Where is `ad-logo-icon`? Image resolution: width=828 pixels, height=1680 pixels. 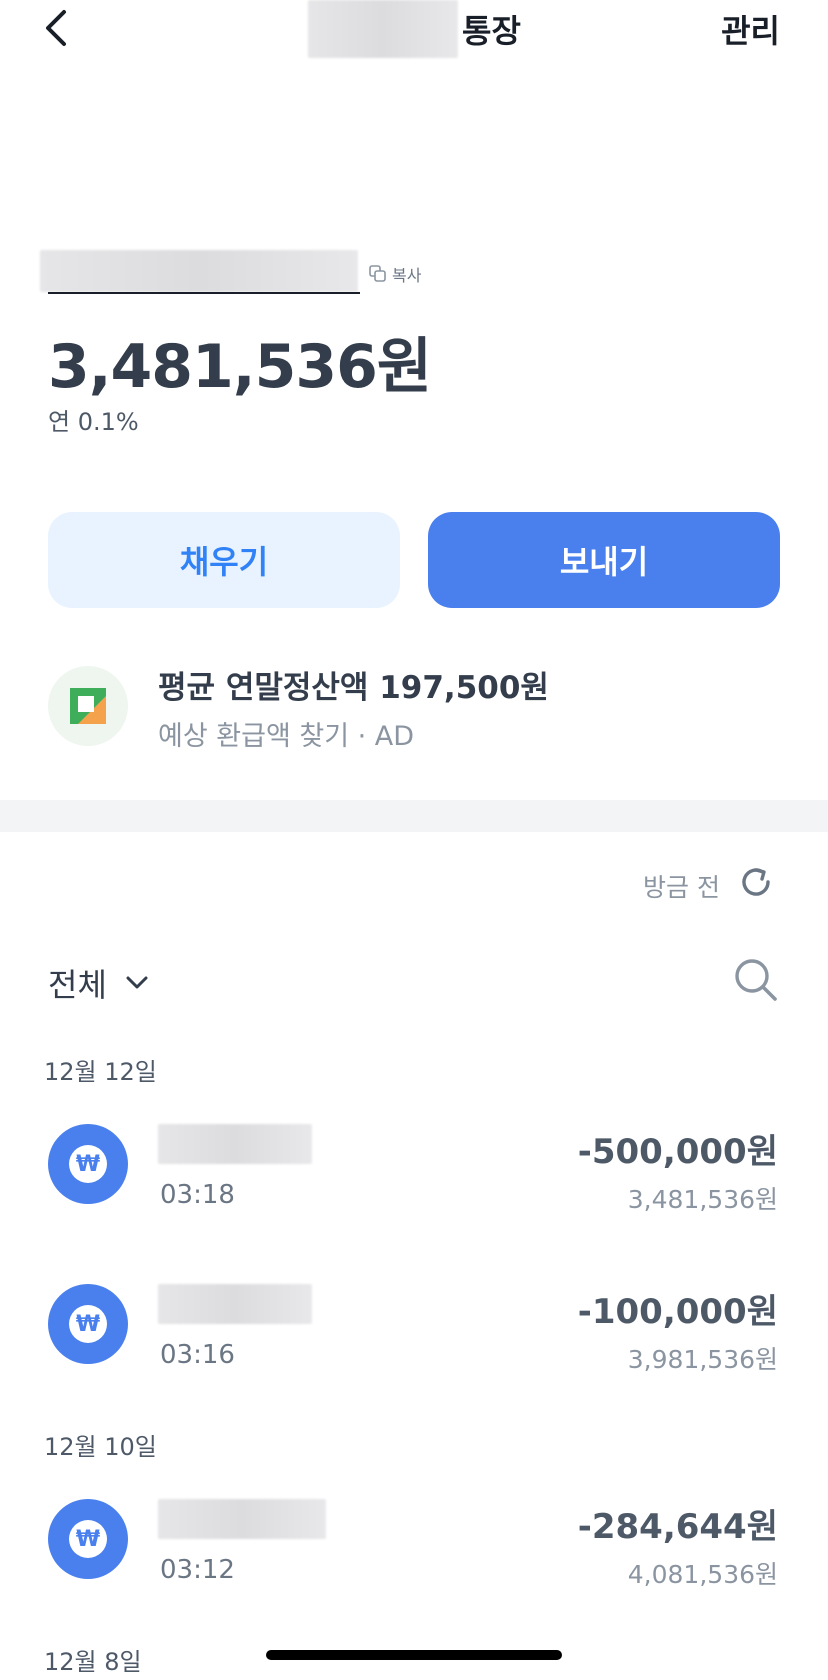
ad-logo-icon is located at coordinates (88, 706).